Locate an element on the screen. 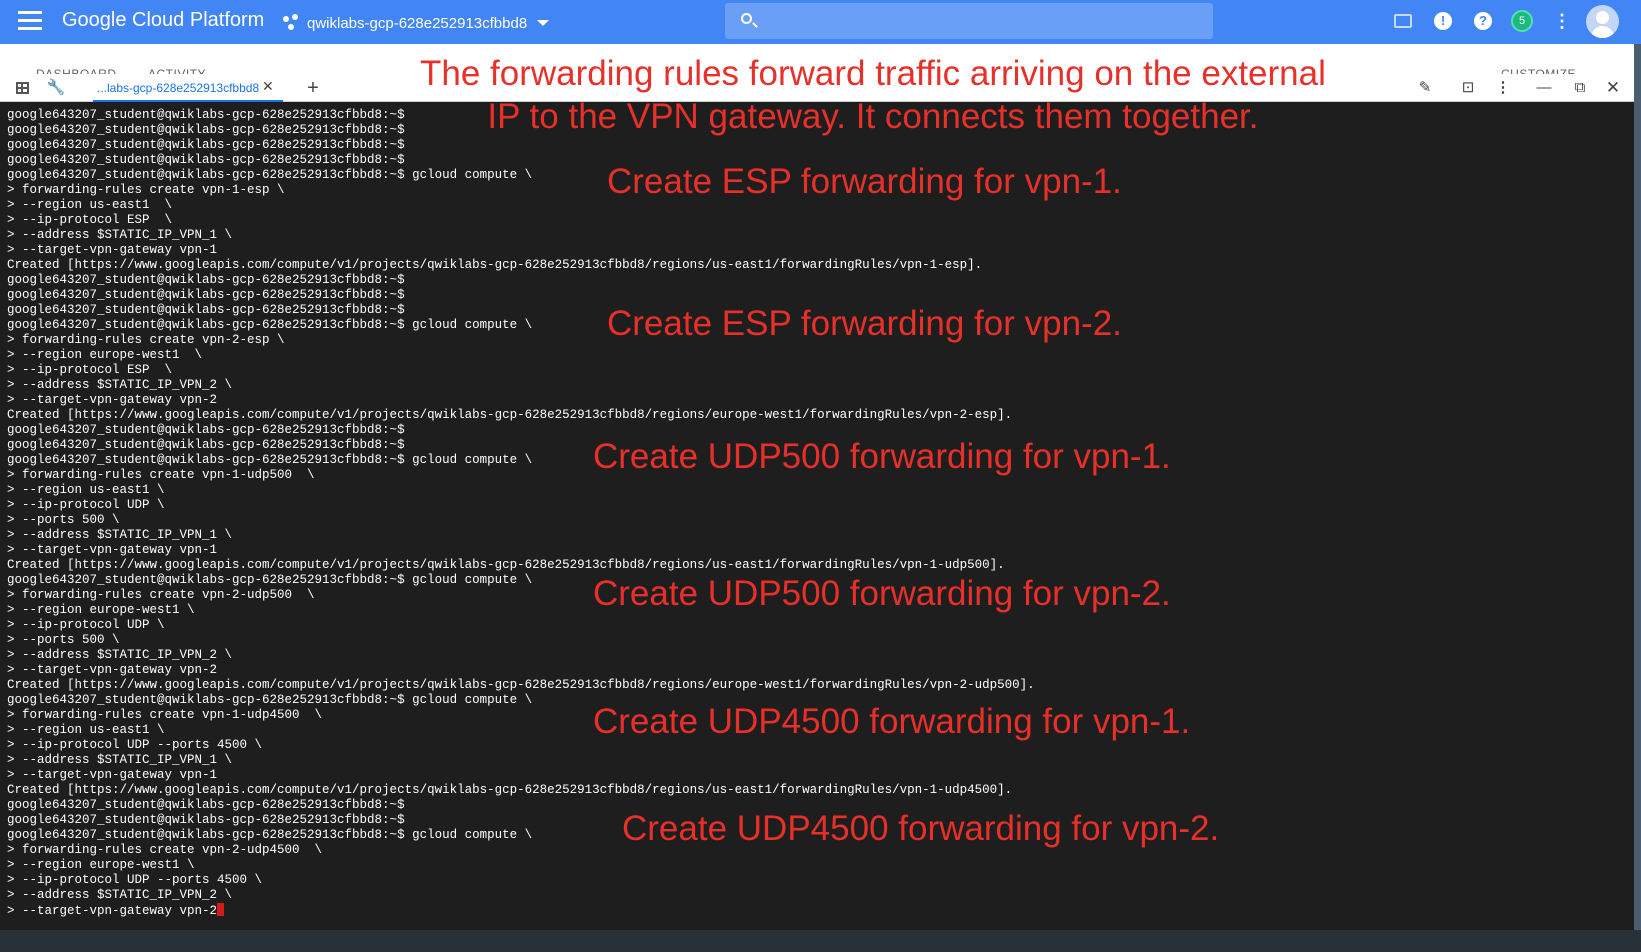  chevron-down-icon is located at coordinates (543, 23).